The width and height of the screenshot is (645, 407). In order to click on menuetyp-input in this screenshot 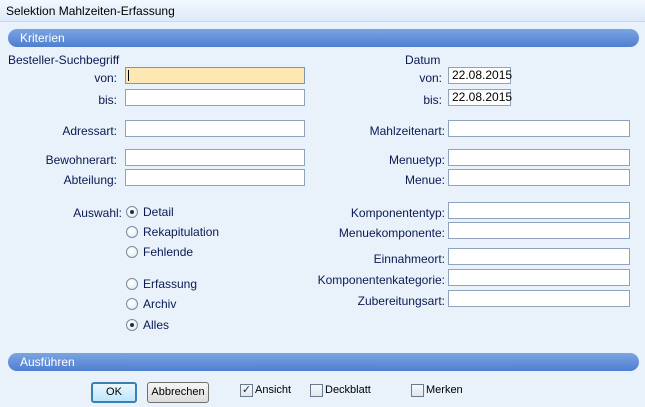, I will do `click(539, 157)`.